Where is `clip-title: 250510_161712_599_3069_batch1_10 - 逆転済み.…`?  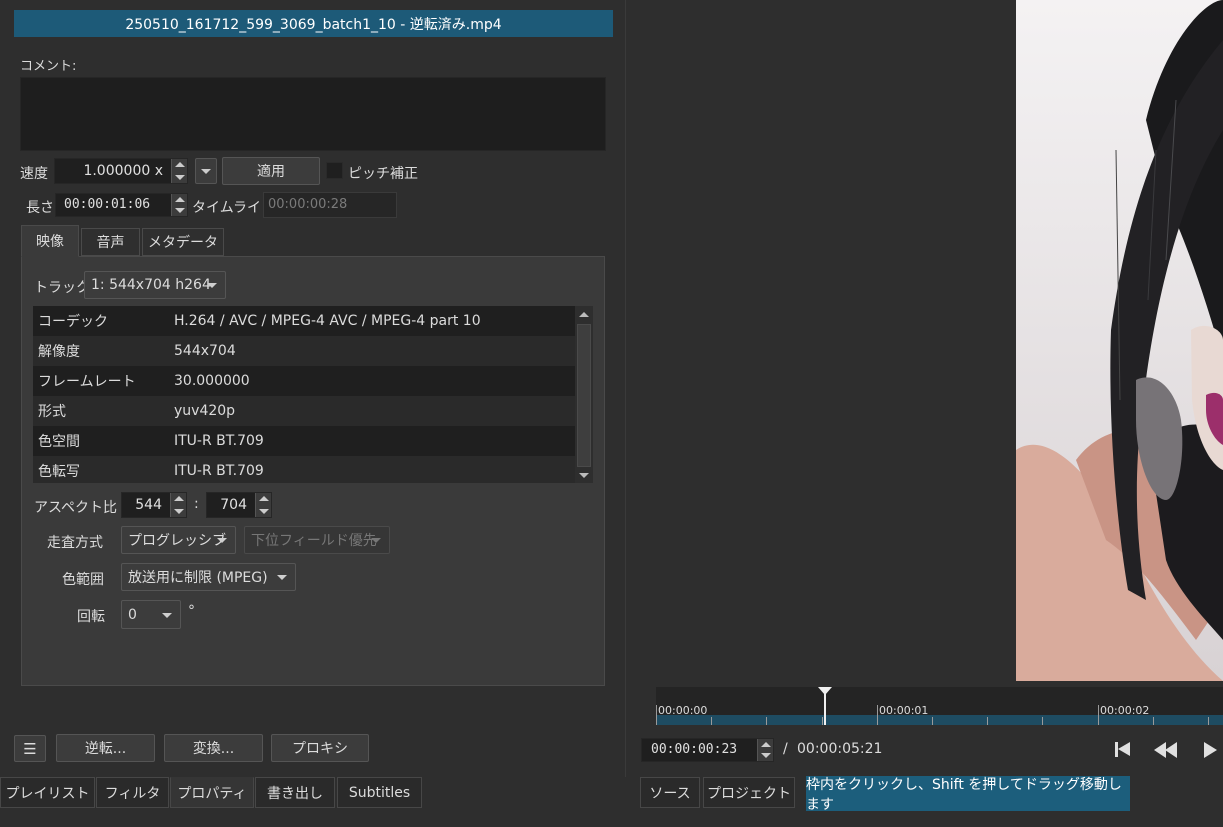
clip-title: 250510_161712_599_3069_batch1_10 - 逆転済み.… is located at coordinates (313, 24).